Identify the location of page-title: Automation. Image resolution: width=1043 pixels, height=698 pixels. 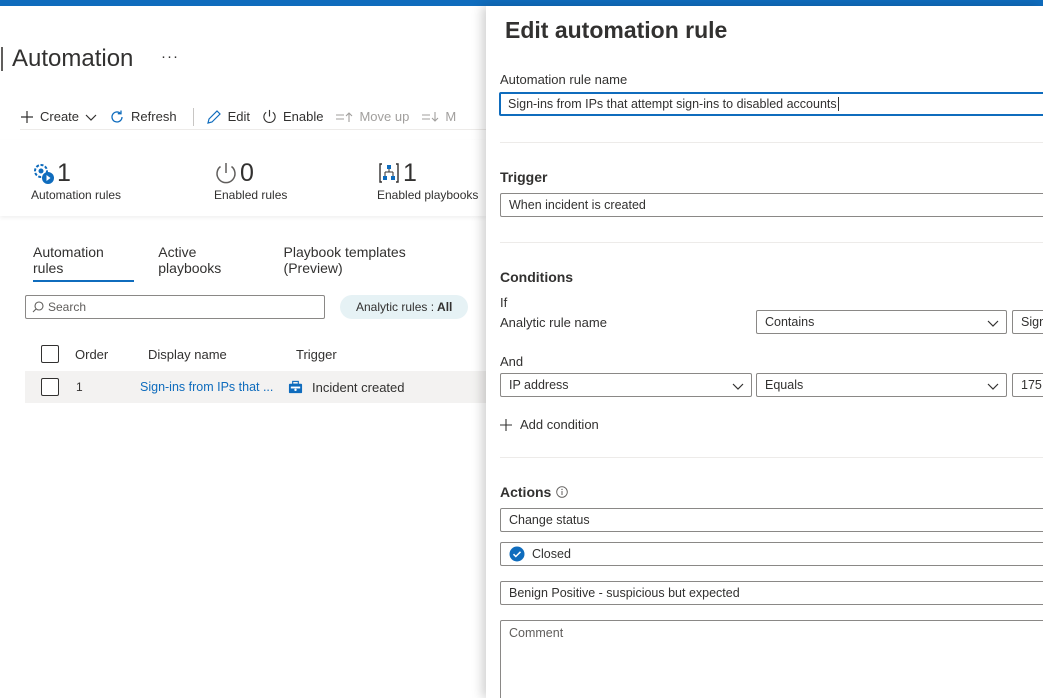
(73, 58).